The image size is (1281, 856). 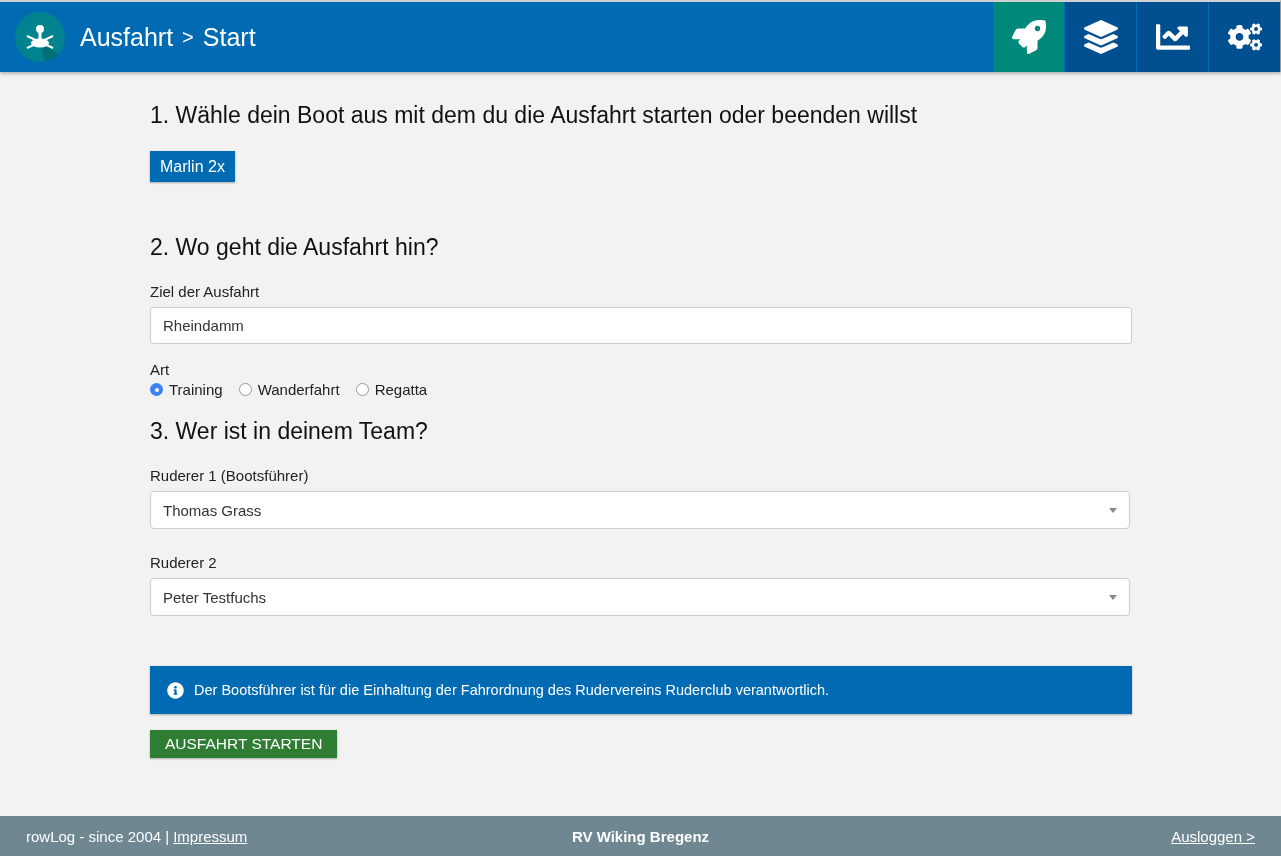 What do you see at coordinates (534, 115) in the screenshot?
I see `step-heading: 1. Wähle dein Boot aus mit dem du die Ausfahrt starten oder beenden willst` at bounding box center [534, 115].